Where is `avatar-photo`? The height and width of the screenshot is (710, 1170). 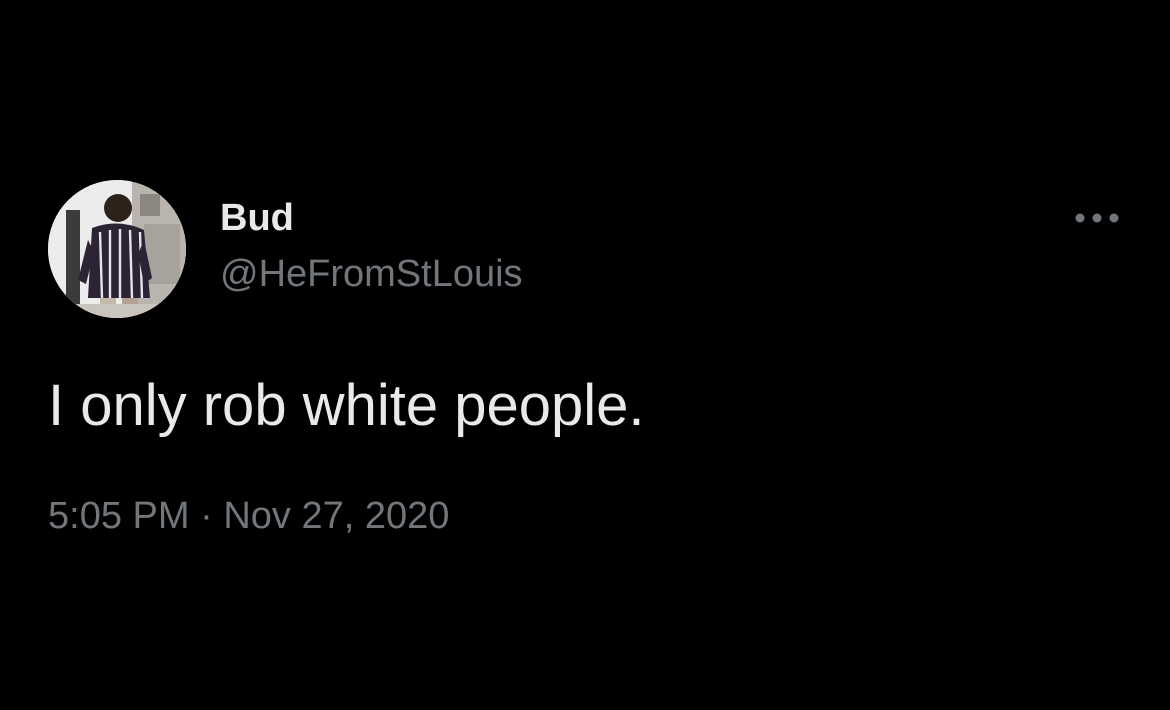 avatar-photo is located at coordinates (117, 249).